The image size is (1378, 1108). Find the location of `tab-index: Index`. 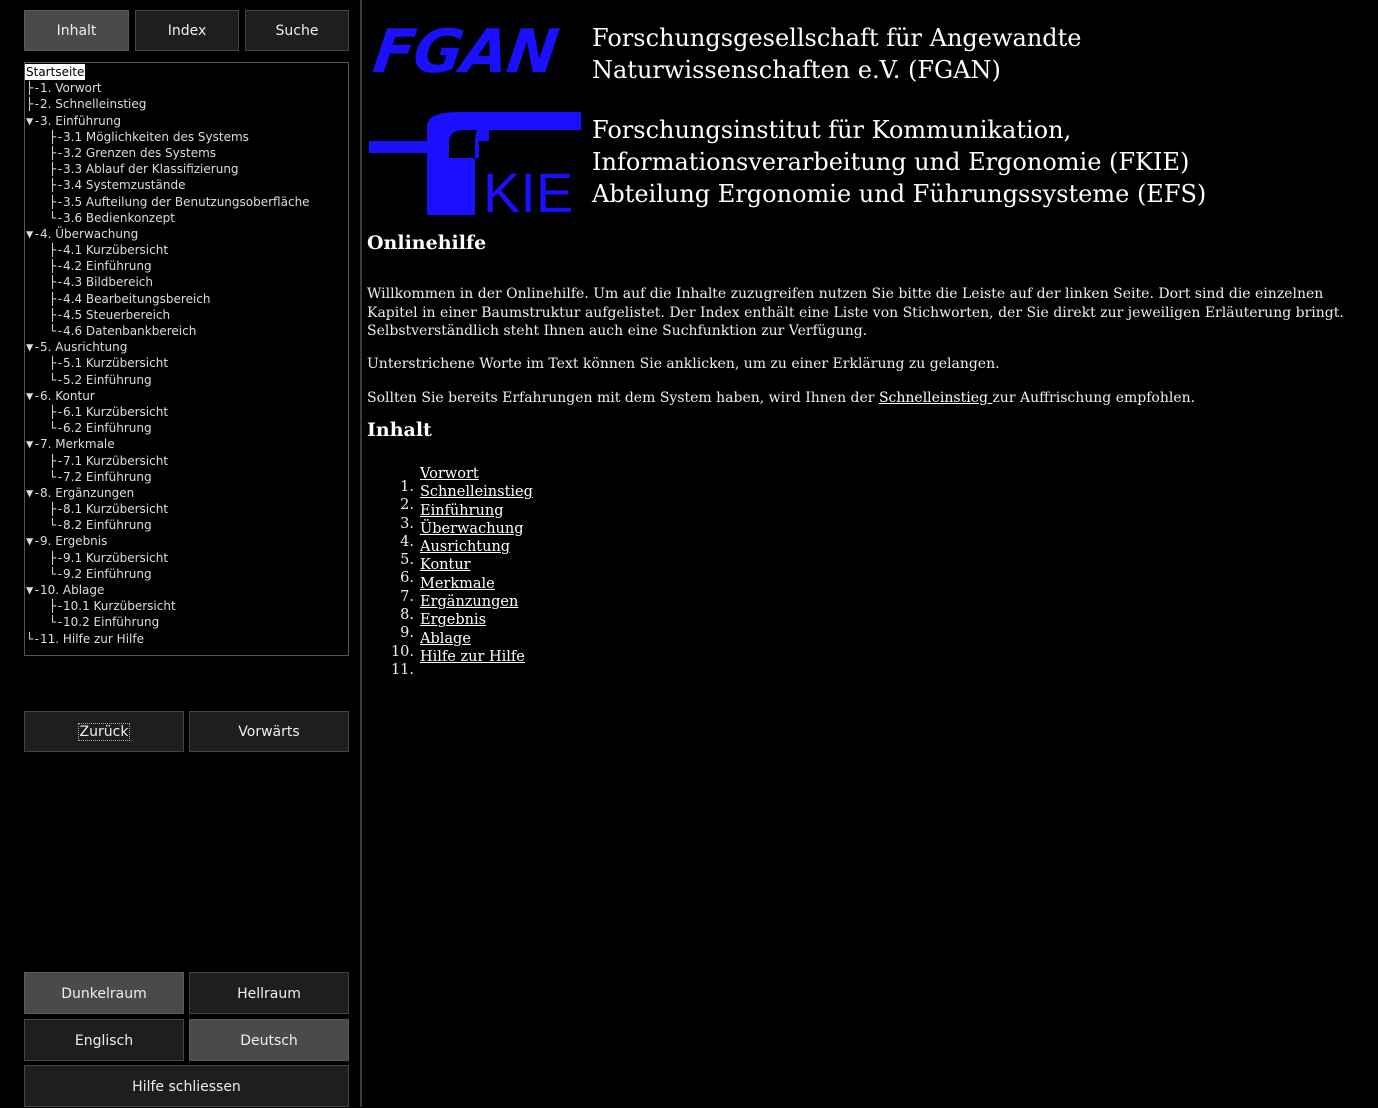

tab-index: Index is located at coordinates (187, 30).